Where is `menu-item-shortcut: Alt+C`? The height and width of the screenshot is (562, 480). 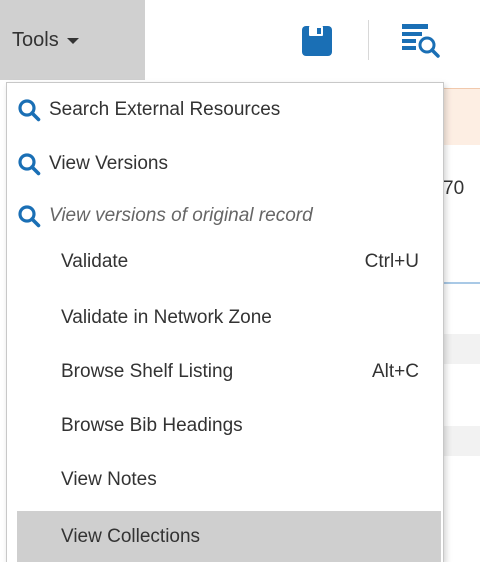 menu-item-shortcut: Alt+C is located at coordinates (395, 371).